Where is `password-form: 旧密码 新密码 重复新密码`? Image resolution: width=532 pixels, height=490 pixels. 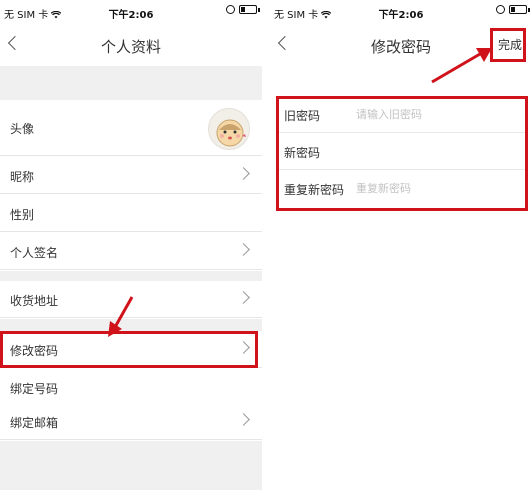 password-form: 旧密码 新密码 重复新密码 is located at coordinates (402, 153).